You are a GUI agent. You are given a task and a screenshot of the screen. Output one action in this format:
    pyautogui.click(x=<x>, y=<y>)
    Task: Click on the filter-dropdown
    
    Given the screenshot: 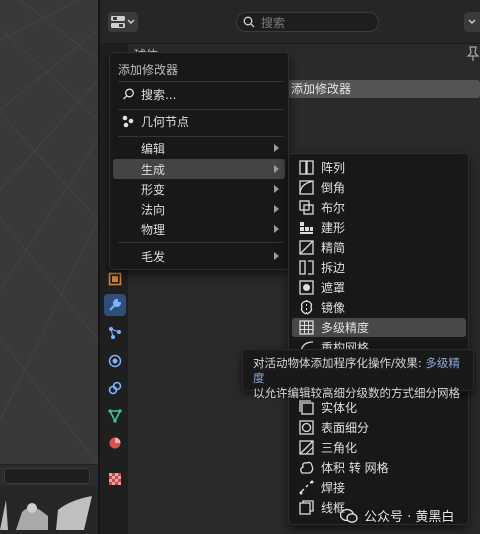 What is the action you would take?
    pyautogui.click(x=472, y=22)
    